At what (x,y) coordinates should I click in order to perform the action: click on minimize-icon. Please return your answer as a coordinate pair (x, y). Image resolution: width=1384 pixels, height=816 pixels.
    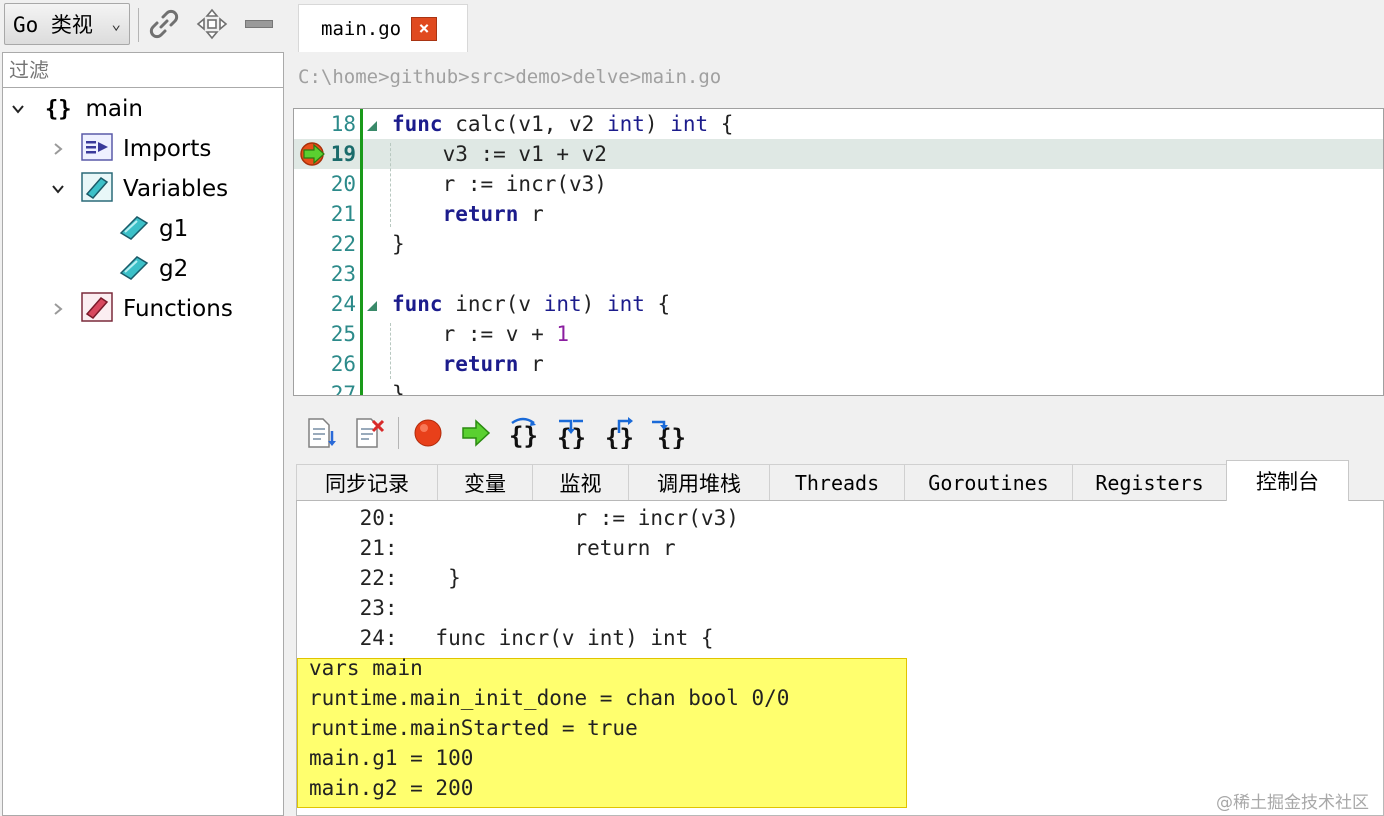
    Looking at the image, I should click on (259, 24).